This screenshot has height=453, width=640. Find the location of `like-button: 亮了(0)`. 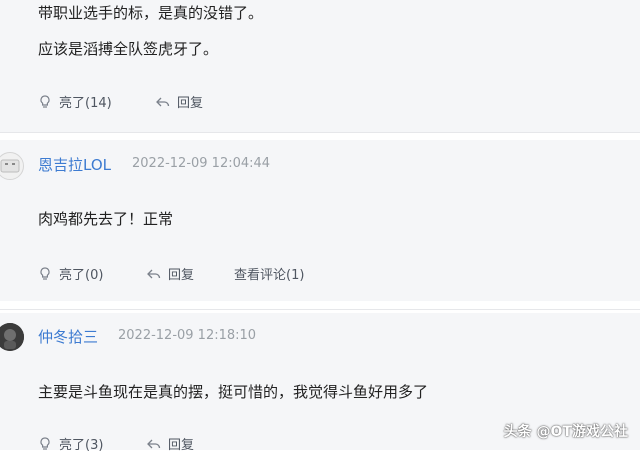

like-button: 亮了(0) is located at coordinates (70, 273).